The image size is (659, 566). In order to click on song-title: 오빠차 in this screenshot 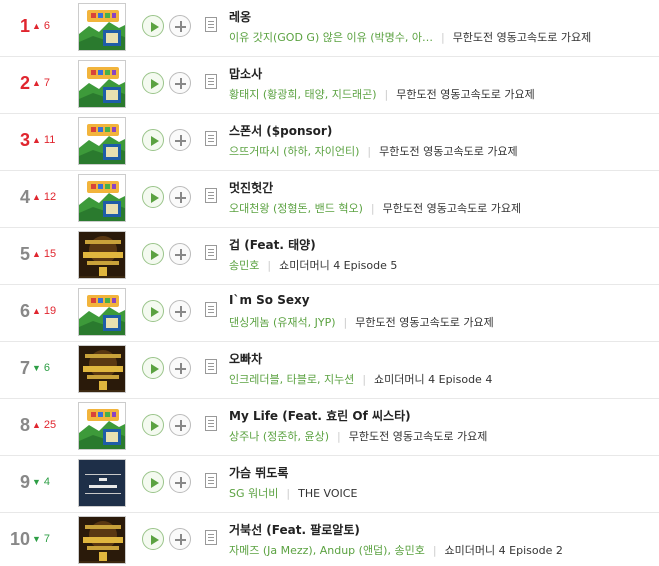, I will do `click(245, 358)`.